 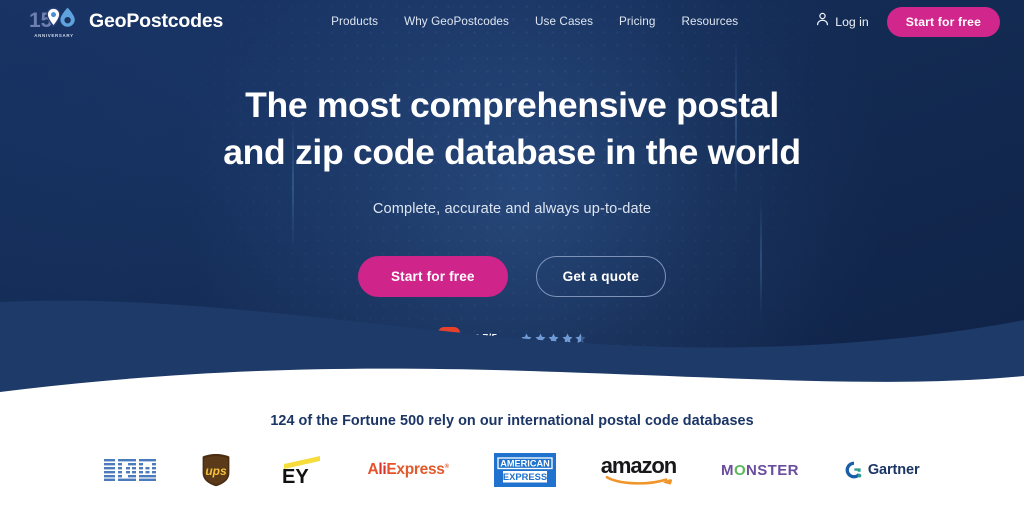 What do you see at coordinates (130, 470) in the screenshot?
I see `ibm-logo-icon` at bounding box center [130, 470].